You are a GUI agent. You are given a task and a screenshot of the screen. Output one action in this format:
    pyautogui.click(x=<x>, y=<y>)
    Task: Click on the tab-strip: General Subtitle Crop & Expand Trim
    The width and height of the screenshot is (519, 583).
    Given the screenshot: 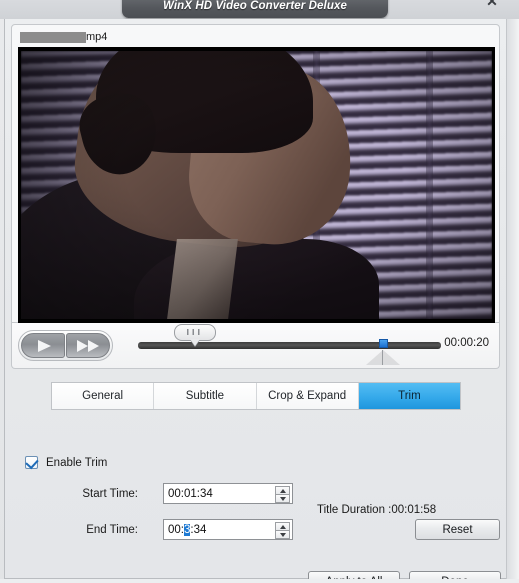 What is the action you would take?
    pyautogui.click(x=256, y=396)
    